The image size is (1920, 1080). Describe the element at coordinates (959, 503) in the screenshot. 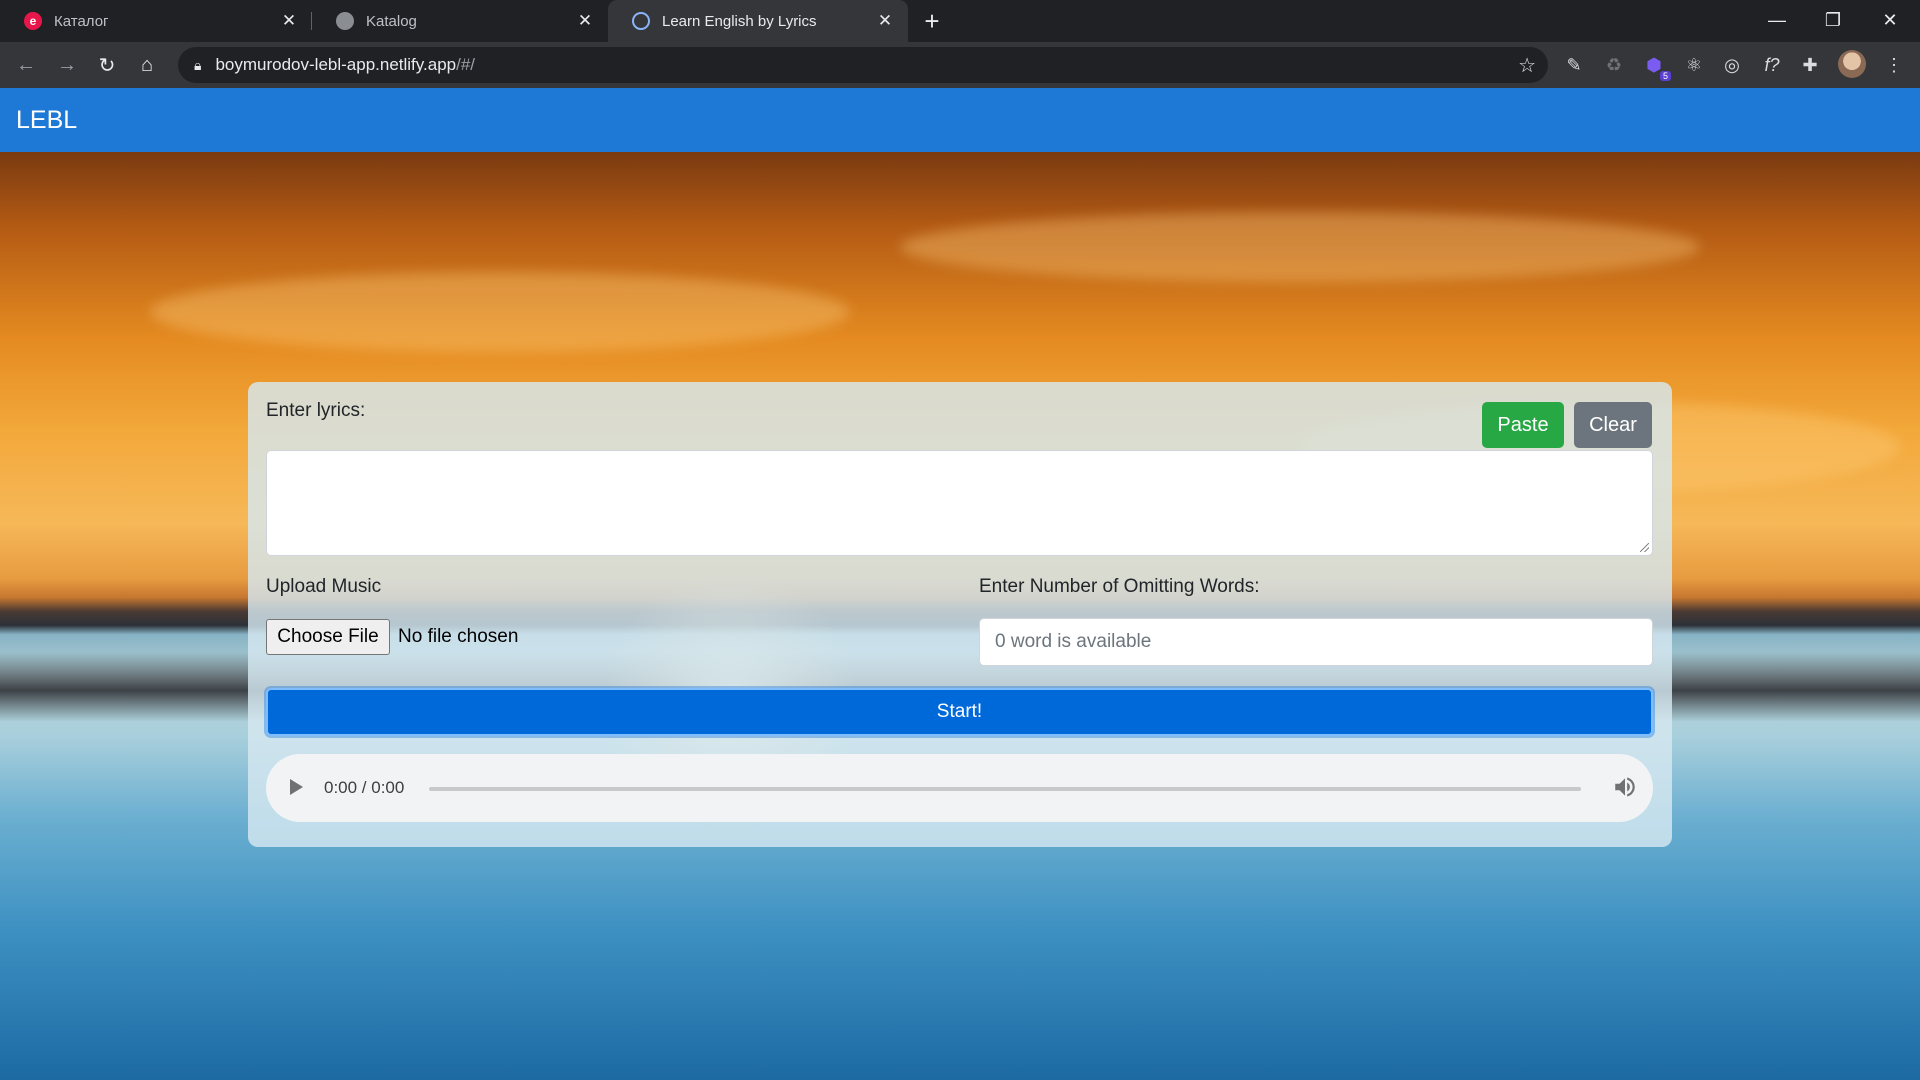

I see `lyrics-textarea` at that location.